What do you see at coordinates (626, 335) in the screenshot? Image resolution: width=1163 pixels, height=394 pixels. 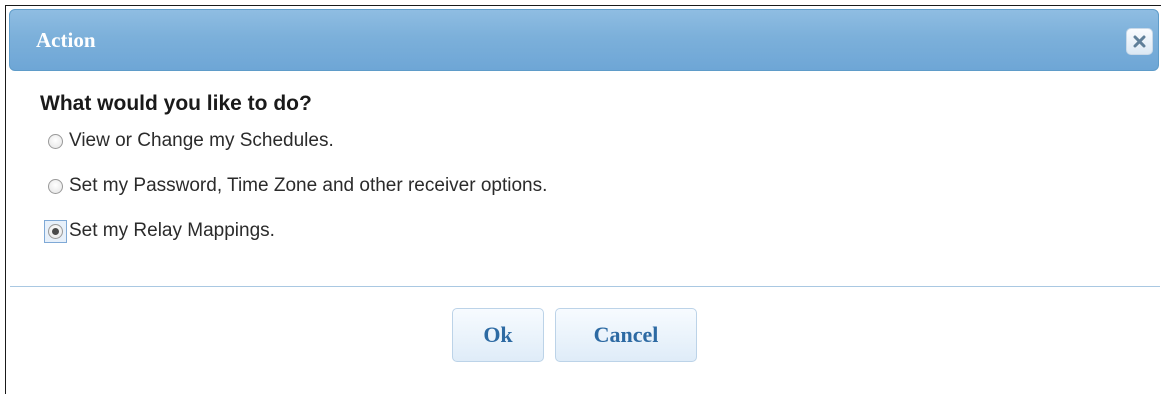 I see `cancel-button: Cancel` at bounding box center [626, 335].